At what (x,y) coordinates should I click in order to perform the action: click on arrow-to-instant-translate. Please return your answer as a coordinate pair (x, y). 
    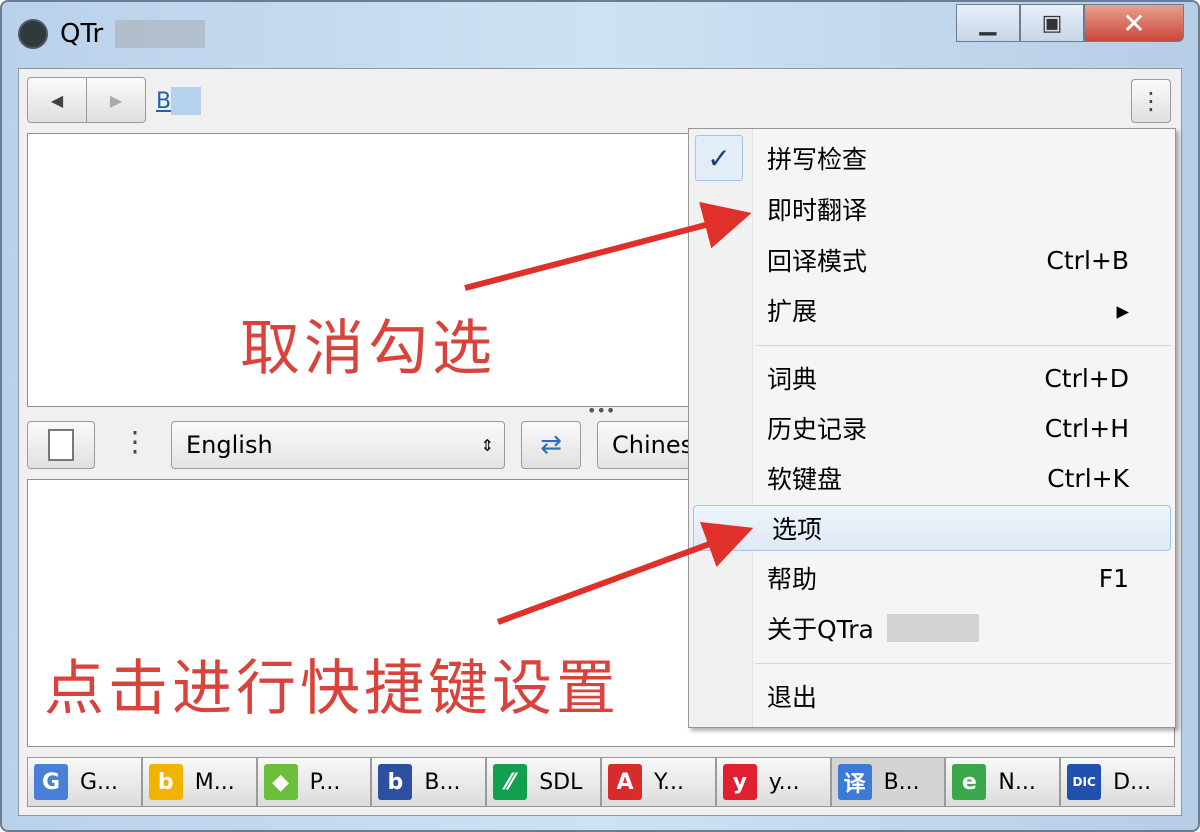
    Looking at the image, I should click on (608, 246).